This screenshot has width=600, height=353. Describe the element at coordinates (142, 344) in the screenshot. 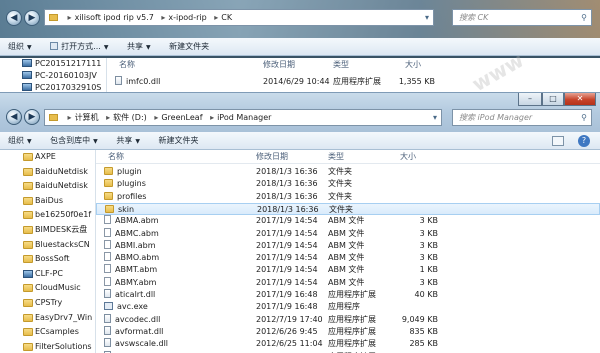

I see `file-name: avswscale.dll` at that location.